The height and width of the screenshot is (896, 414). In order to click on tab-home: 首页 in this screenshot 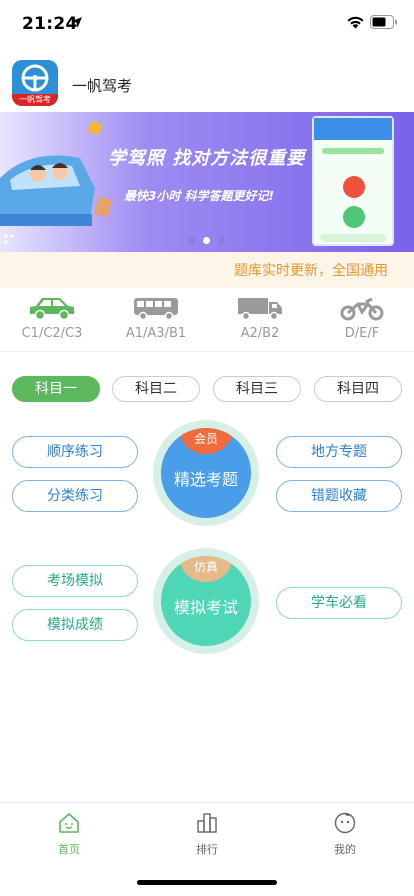, I will do `click(69, 834)`.